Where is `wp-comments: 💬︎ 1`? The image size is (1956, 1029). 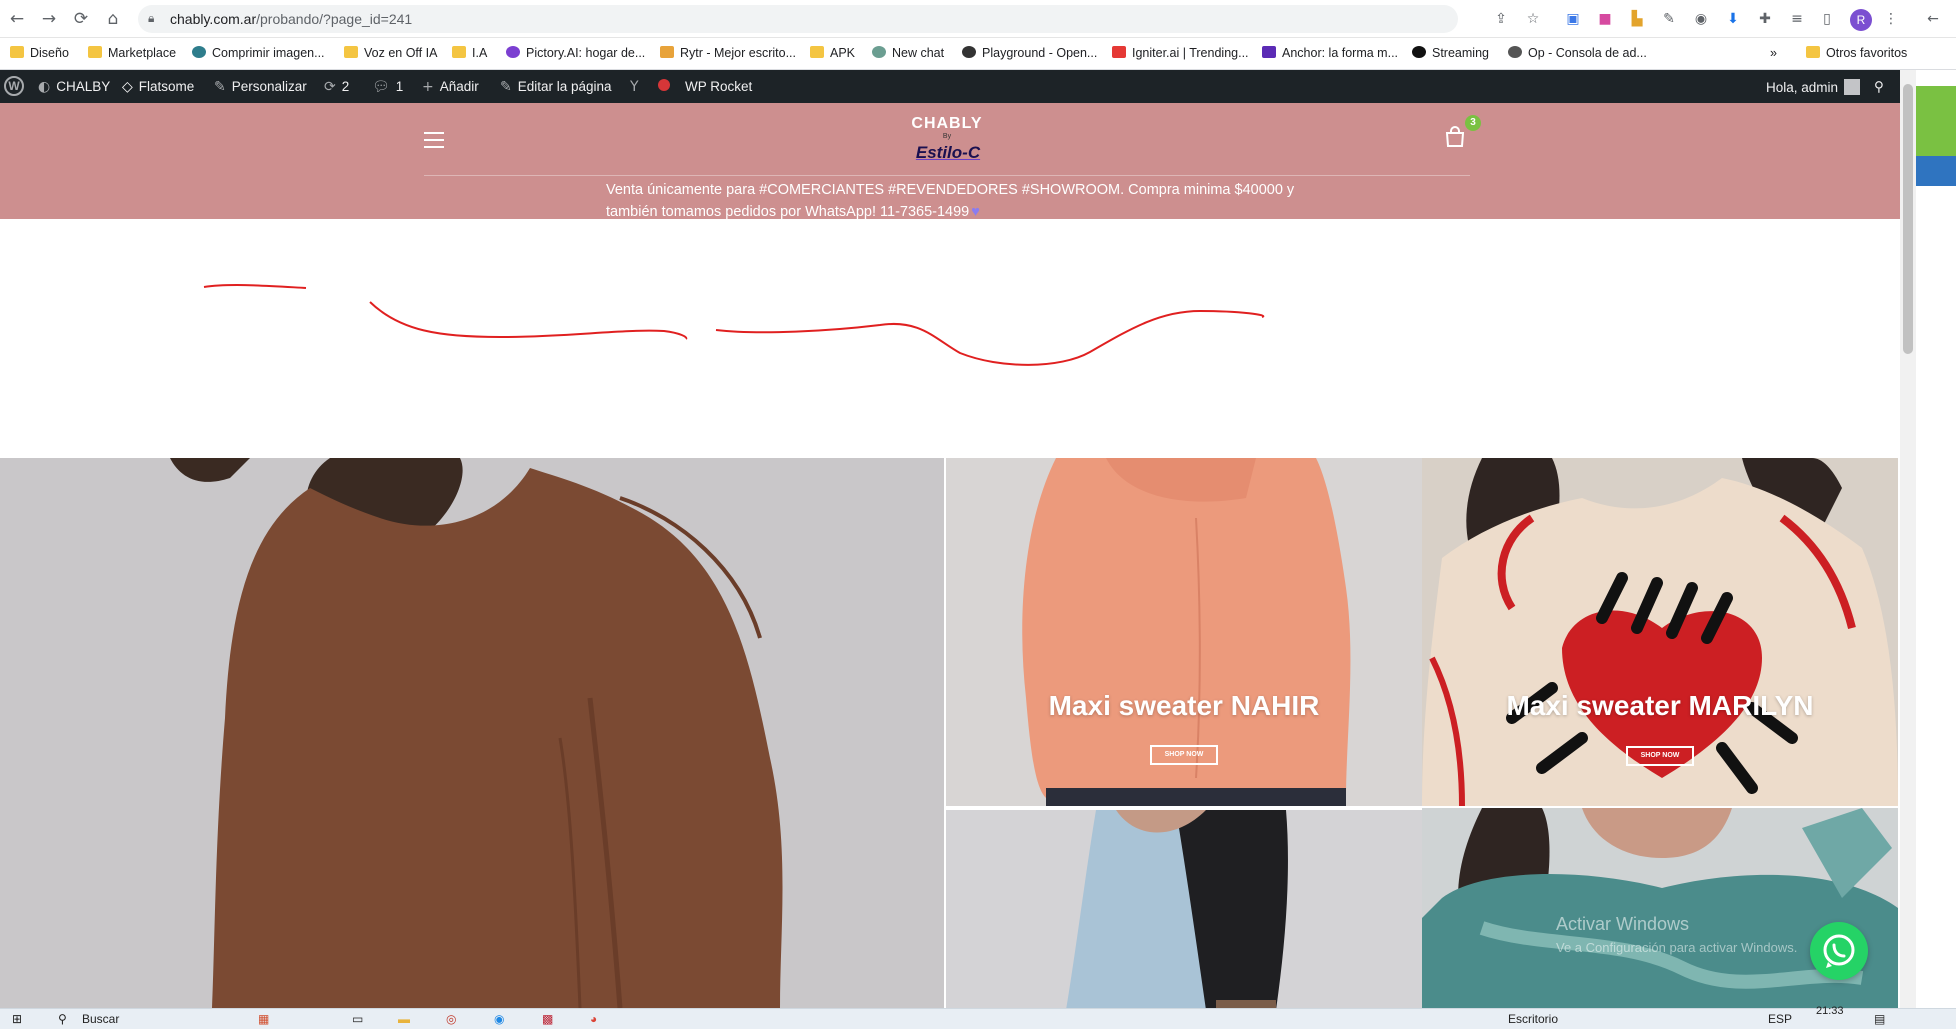 wp-comments: 💬︎ 1 is located at coordinates (387, 87).